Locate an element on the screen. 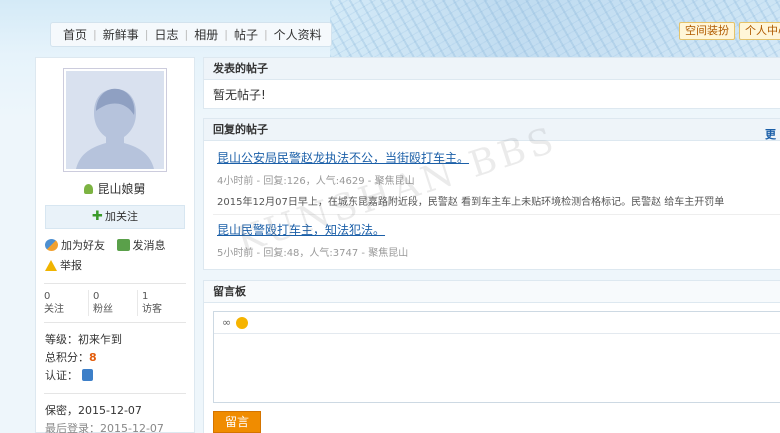  cert-label: 认证： is located at coordinates (61, 375).